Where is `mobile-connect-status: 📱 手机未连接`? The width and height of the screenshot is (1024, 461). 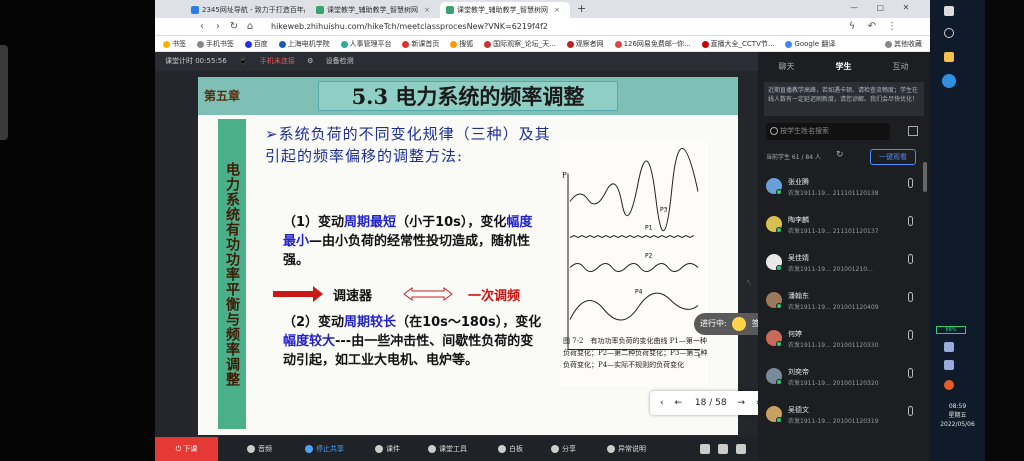 mobile-connect-status: 📱 手机未连接 is located at coordinates (267, 61).